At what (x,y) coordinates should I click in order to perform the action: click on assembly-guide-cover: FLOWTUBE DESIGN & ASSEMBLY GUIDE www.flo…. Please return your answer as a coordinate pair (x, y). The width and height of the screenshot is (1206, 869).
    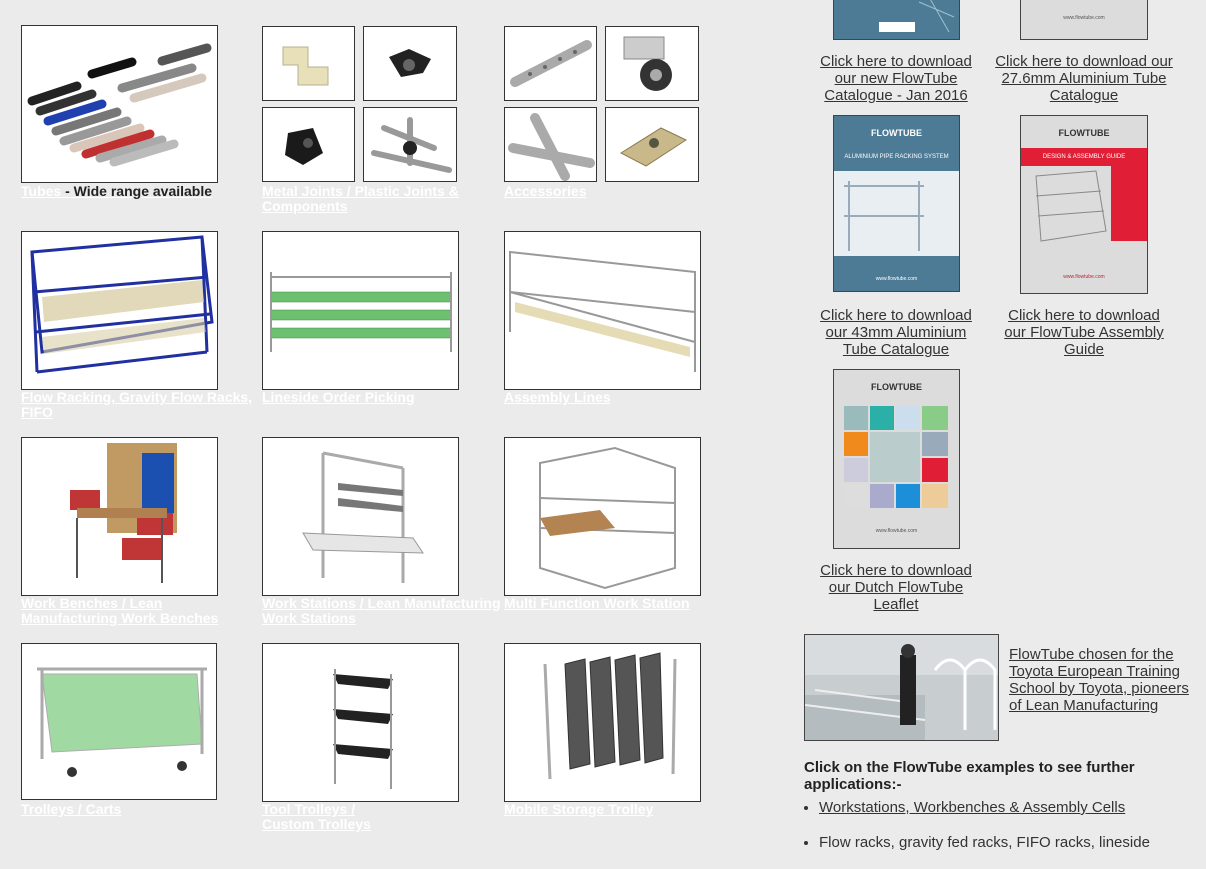
    Looking at the image, I should click on (1084, 204).